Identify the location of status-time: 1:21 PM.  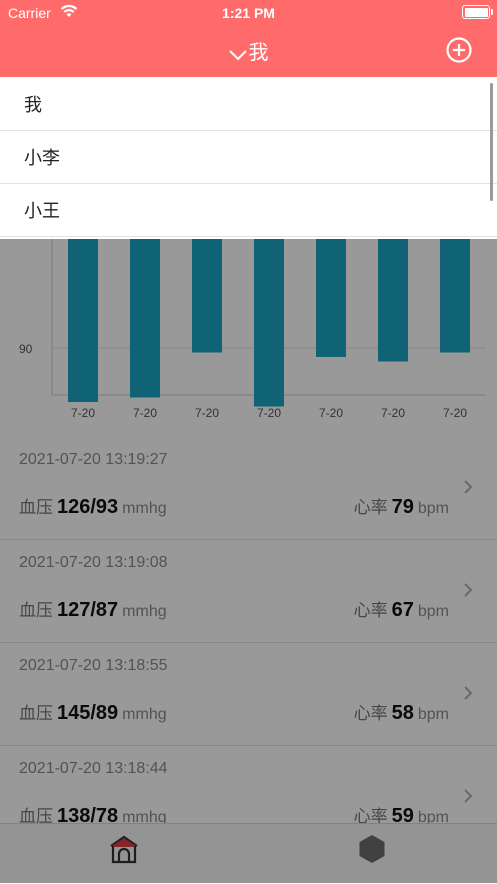
(248, 13).